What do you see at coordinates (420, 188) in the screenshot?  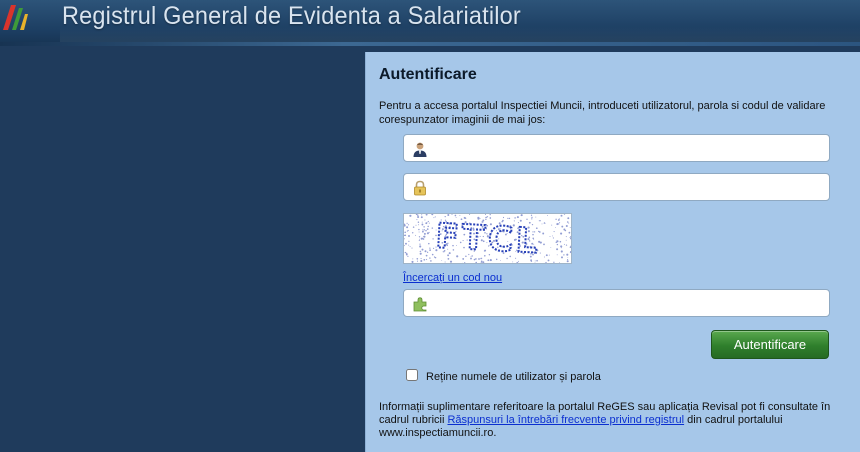 I see `lock-icon` at bounding box center [420, 188].